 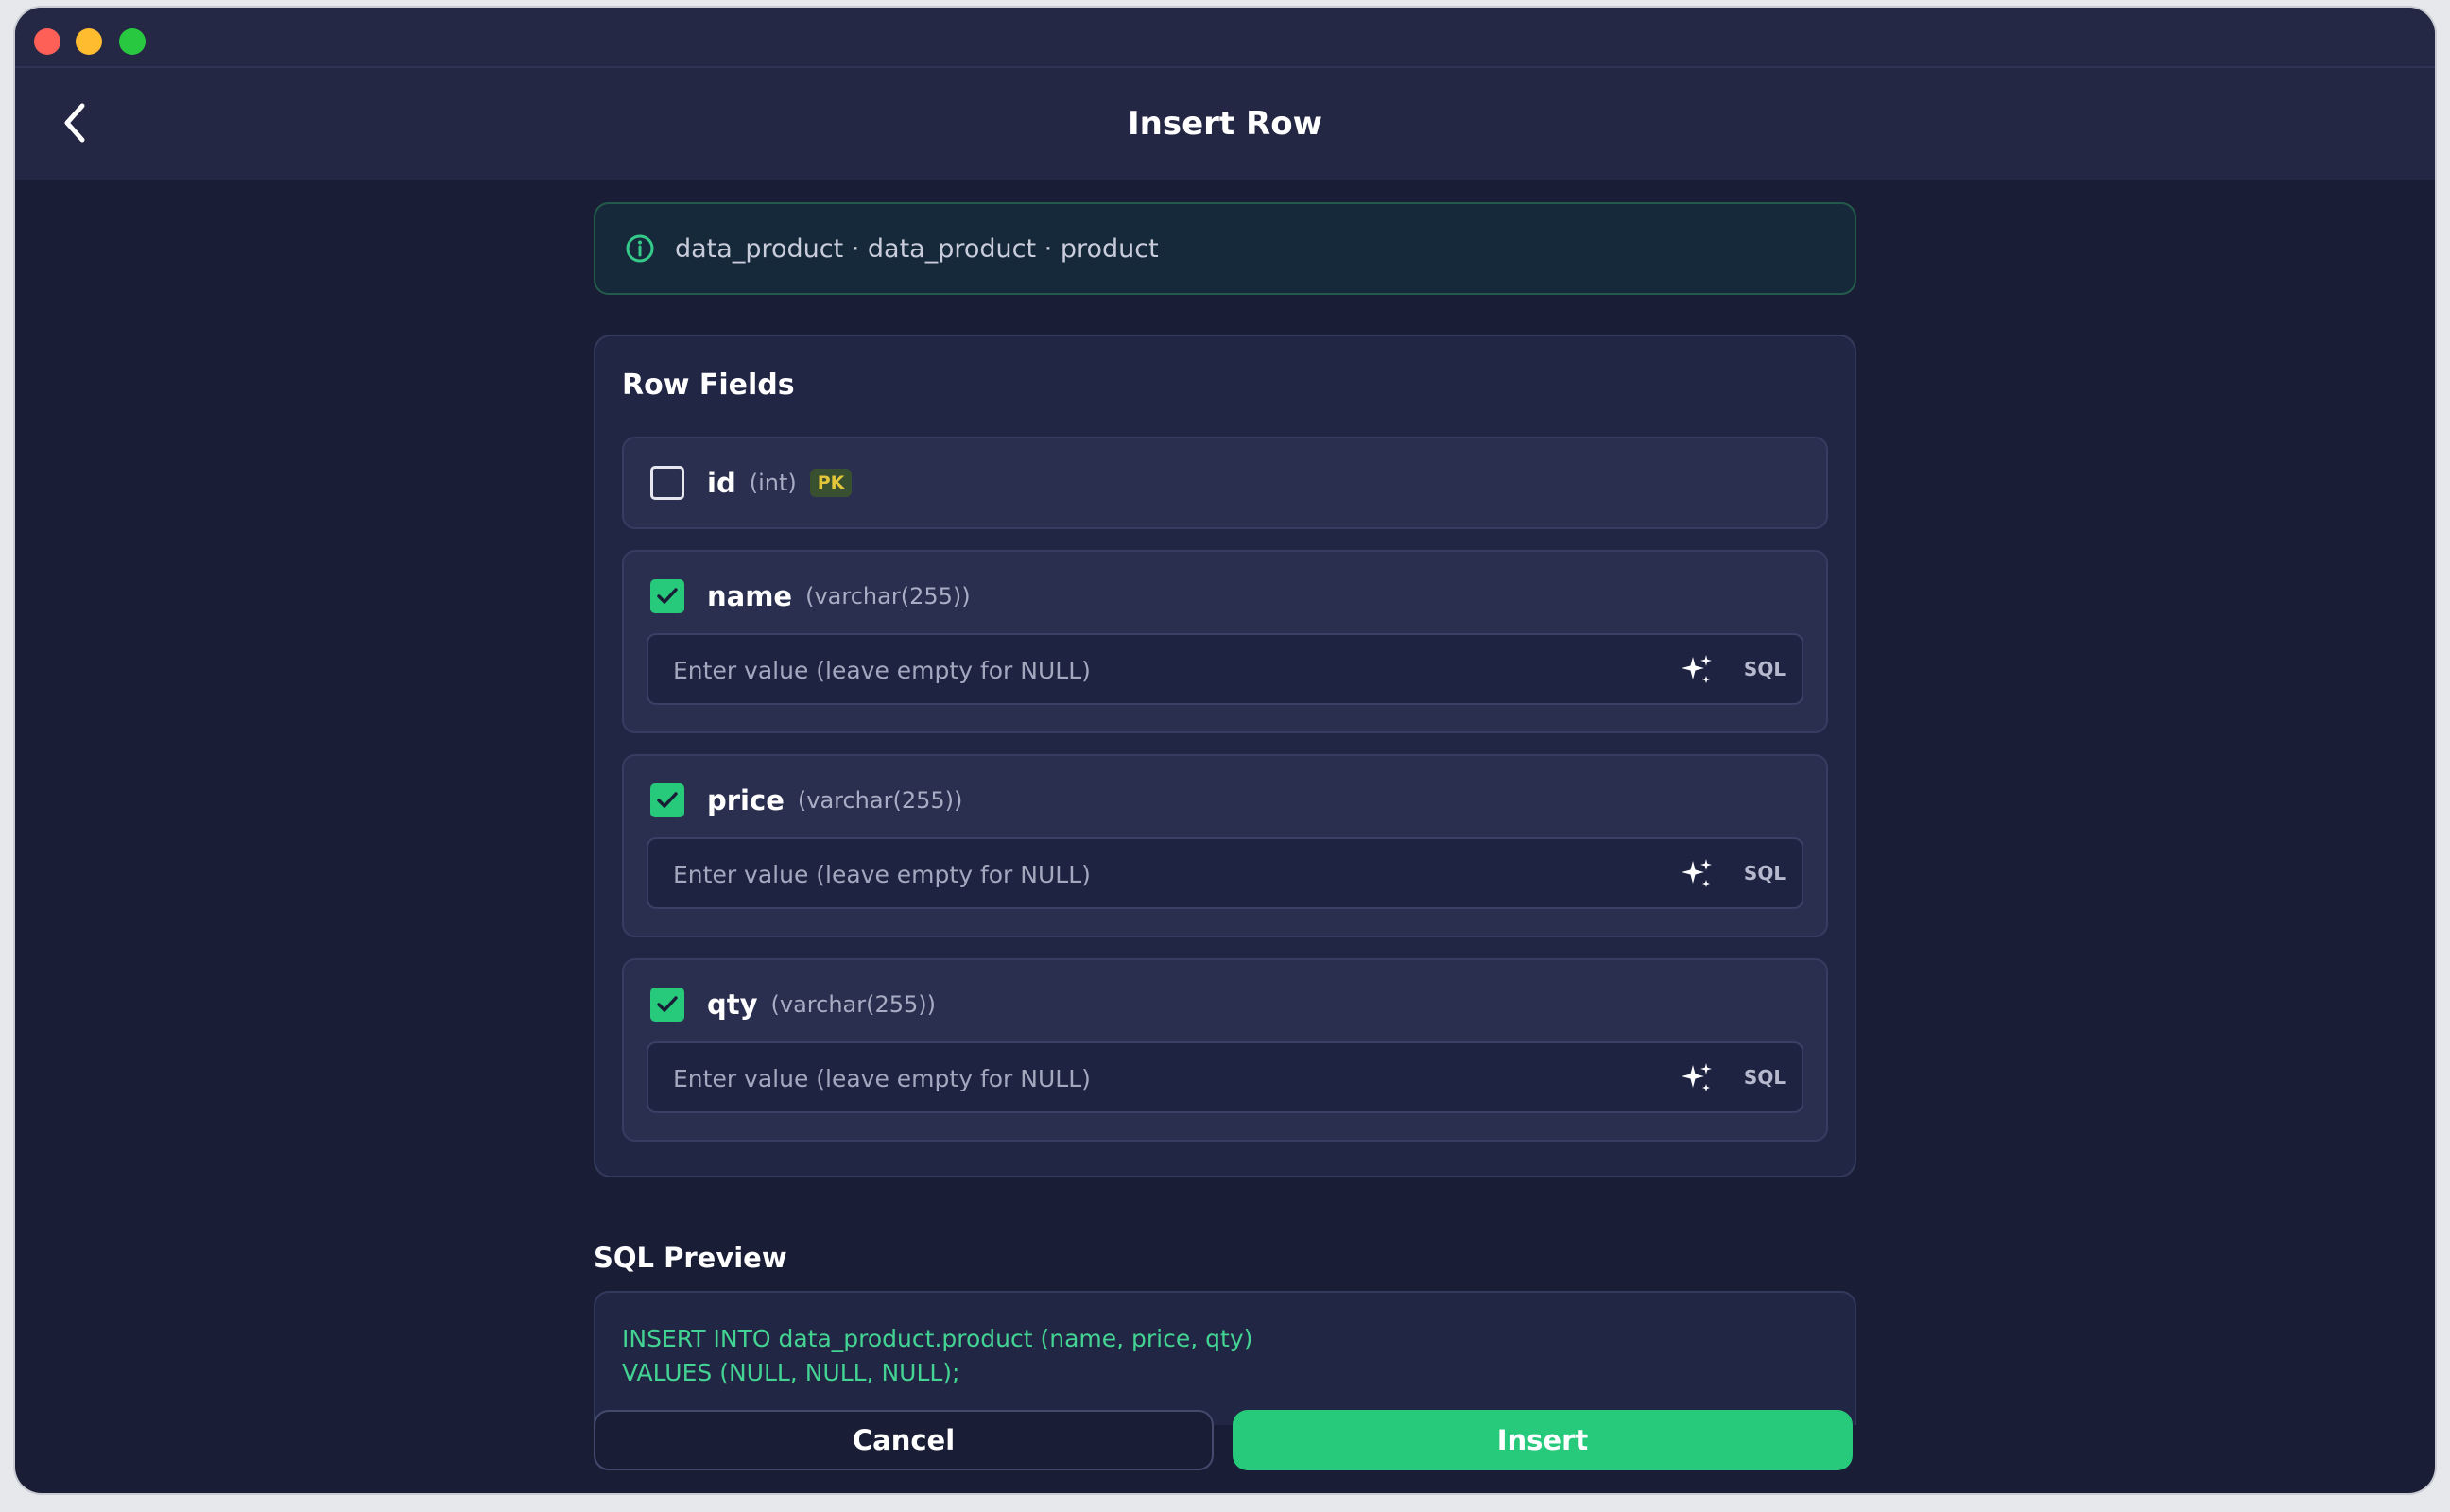 I want to click on field-header: name (varchar(255)), so click(x=810, y=596).